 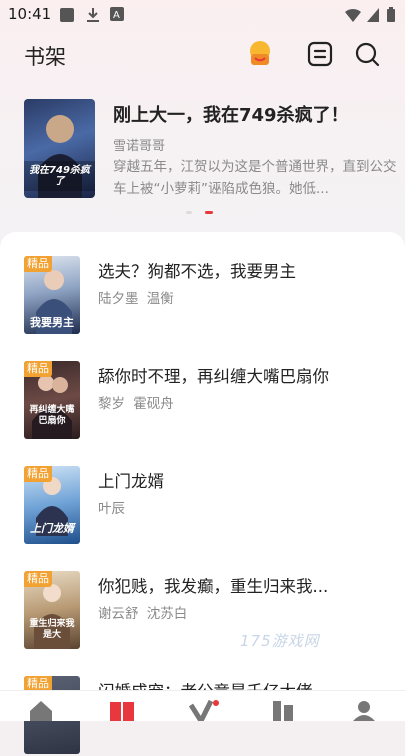 What do you see at coordinates (283, 710) in the screenshot?
I see `category-icon` at bounding box center [283, 710].